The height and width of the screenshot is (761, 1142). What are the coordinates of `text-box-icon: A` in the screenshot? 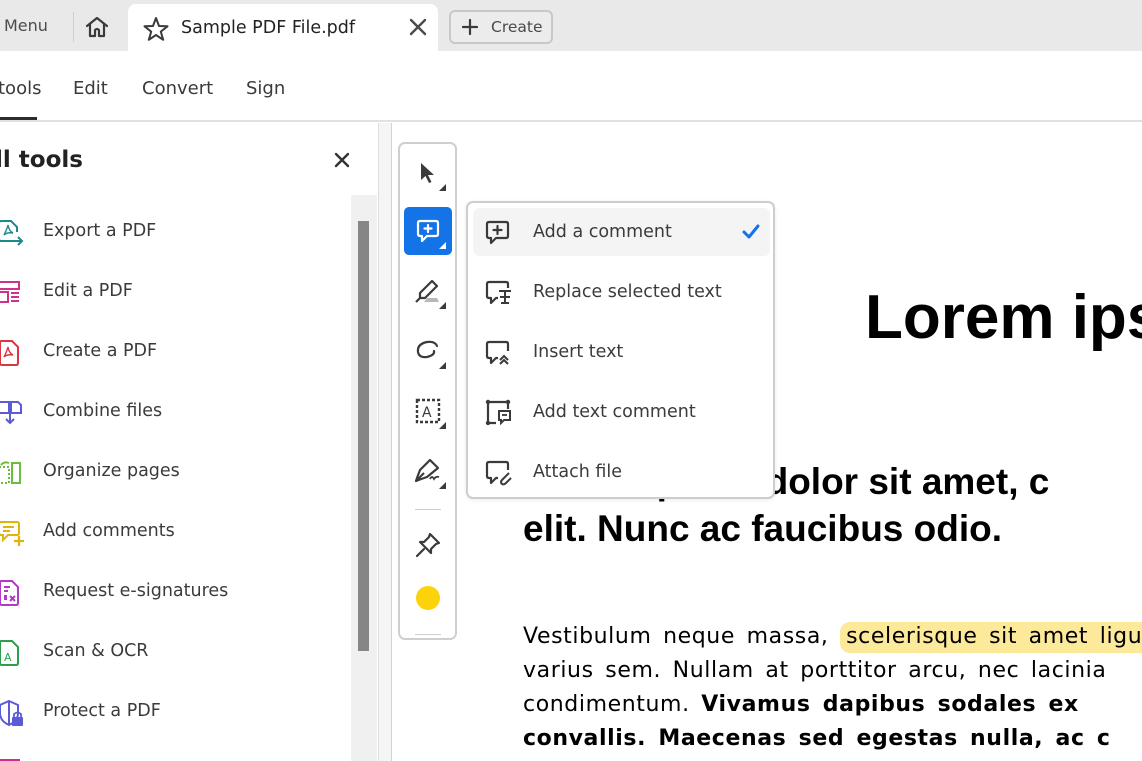 It's located at (428, 411).